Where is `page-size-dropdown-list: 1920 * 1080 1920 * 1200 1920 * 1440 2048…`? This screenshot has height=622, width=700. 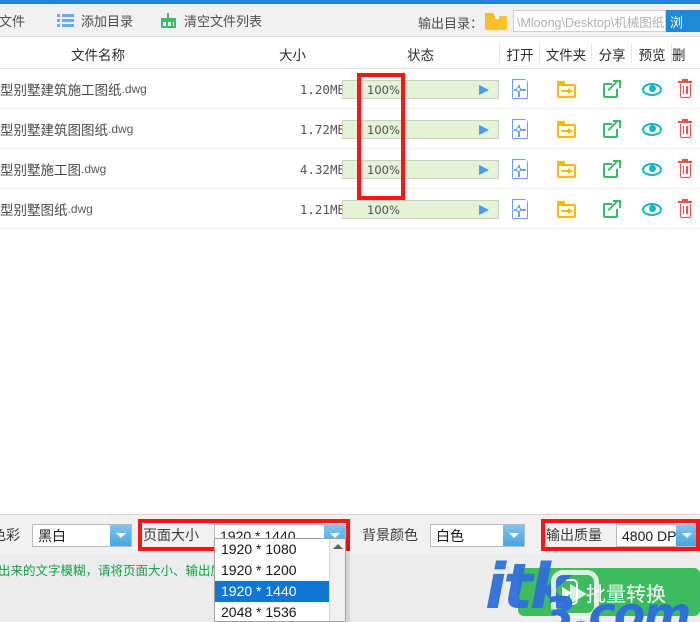
page-size-dropdown-list: 1920 * 1080 1920 * 1200 1920 * 1440 2048… is located at coordinates (280, 580).